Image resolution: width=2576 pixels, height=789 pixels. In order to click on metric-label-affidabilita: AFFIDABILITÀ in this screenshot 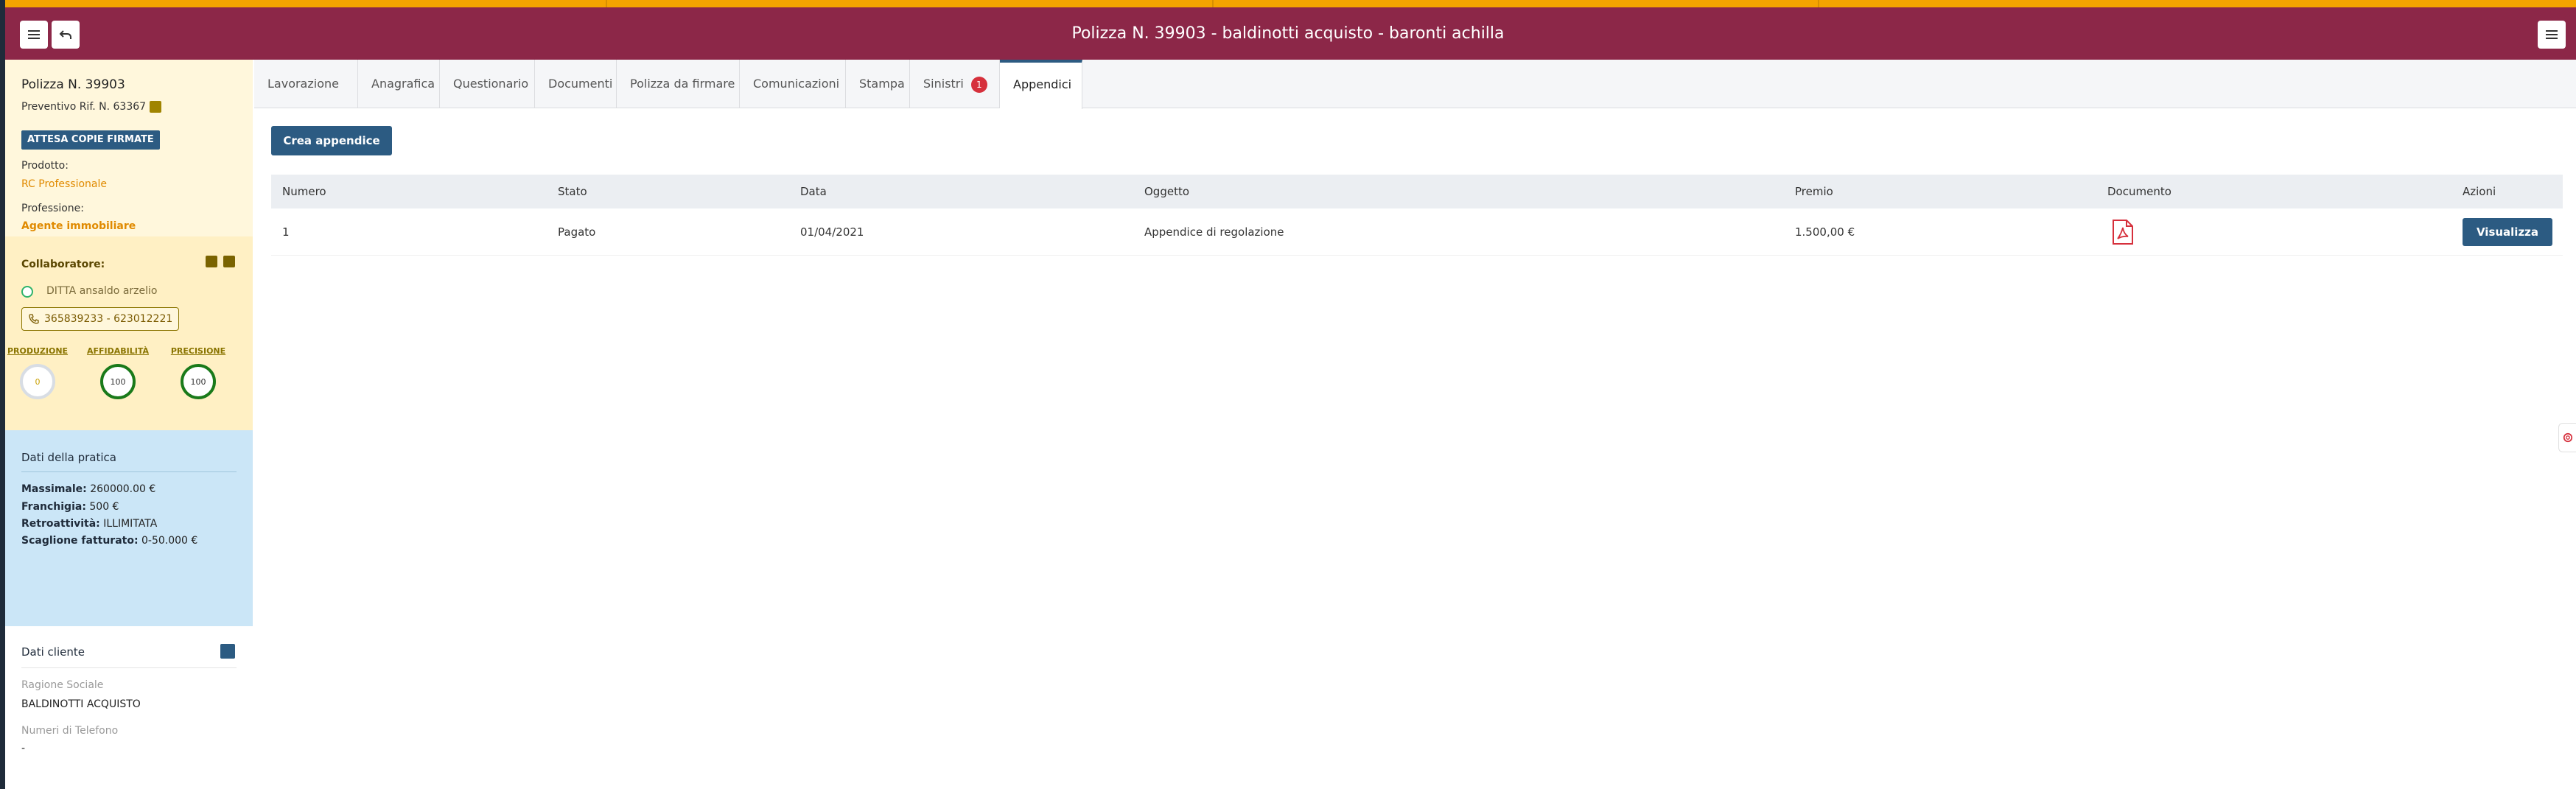, I will do `click(118, 351)`.